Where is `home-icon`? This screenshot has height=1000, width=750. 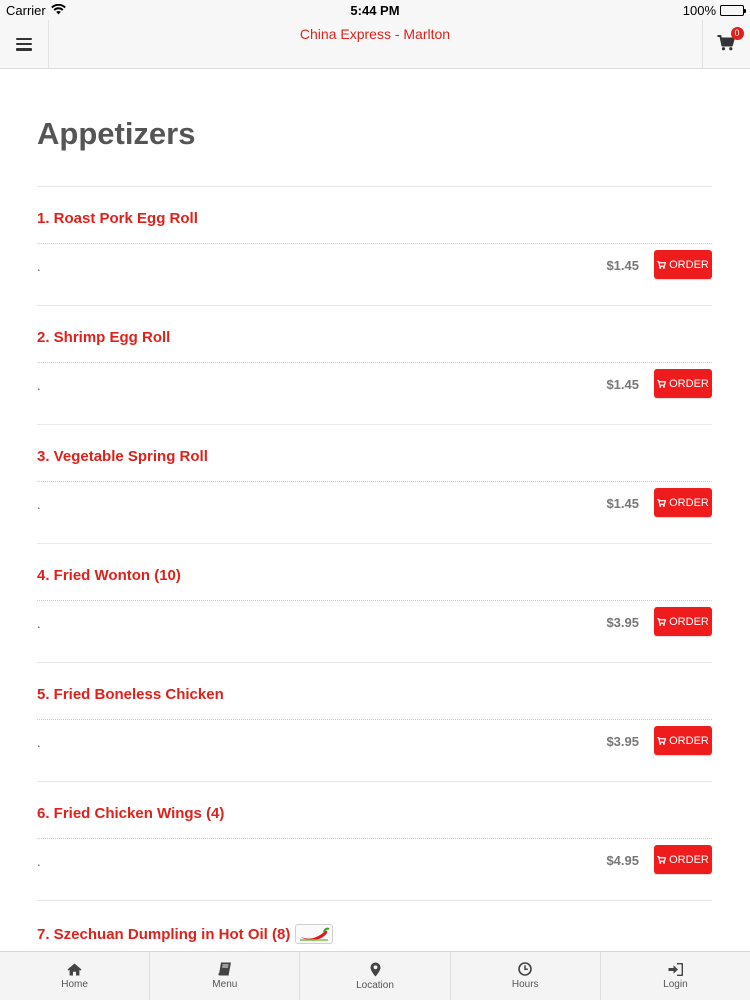 home-icon is located at coordinates (74, 969).